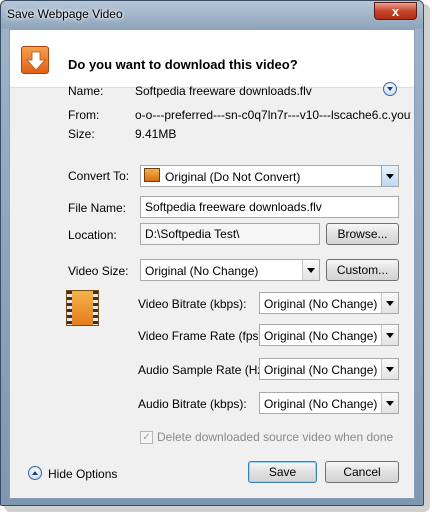 The height and width of the screenshot is (514, 432). What do you see at coordinates (97, 208) in the screenshot?
I see `file-name-label: File Name:` at bounding box center [97, 208].